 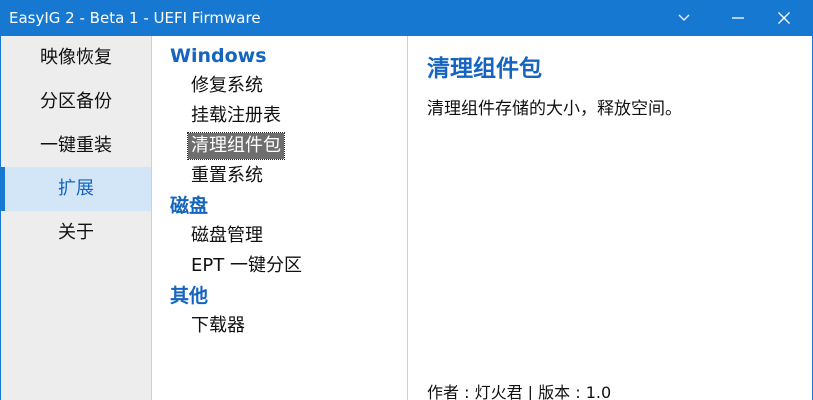 I want to click on sidebar-item-one-click-reinstall: 一键重装, so click(x=76, y=146).